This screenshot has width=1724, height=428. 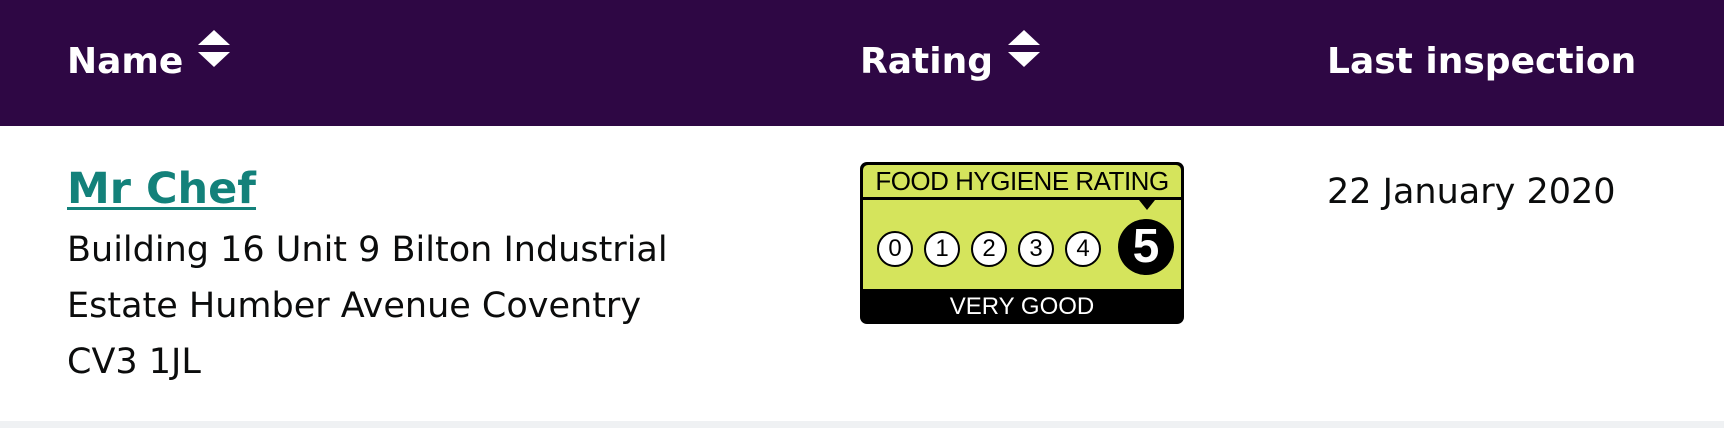 I want to click on rating-scale-4: 4, so click(x=1083, y=249).